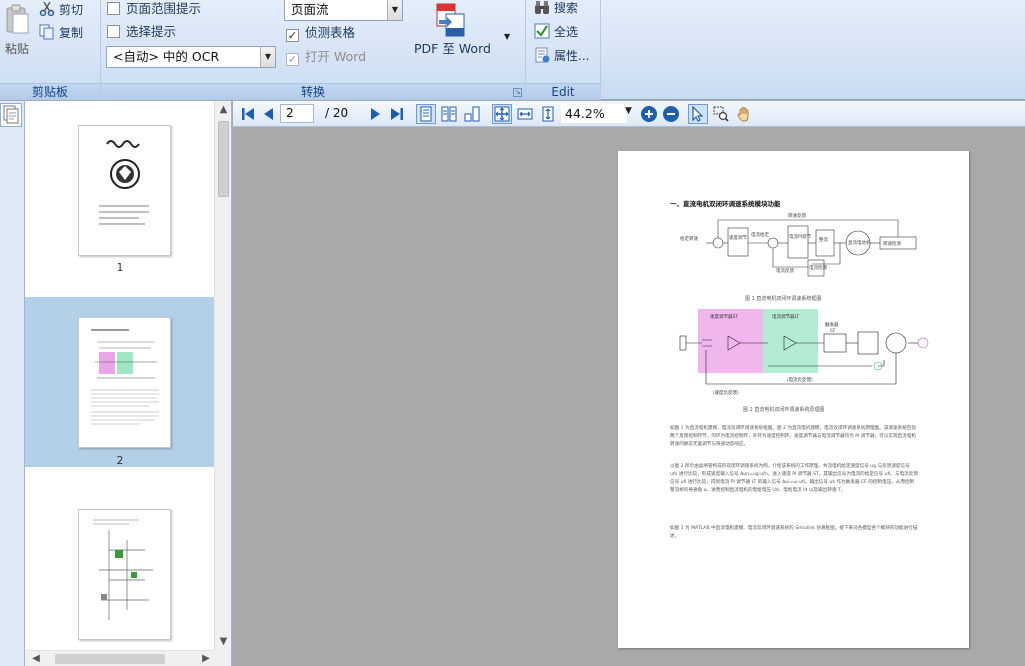 The image size is (1025, 666). What do you see at coordinates (859, 242) in the screenshot?
I see `d1-motor: 直流电动机` at bounding box center [859, 242].